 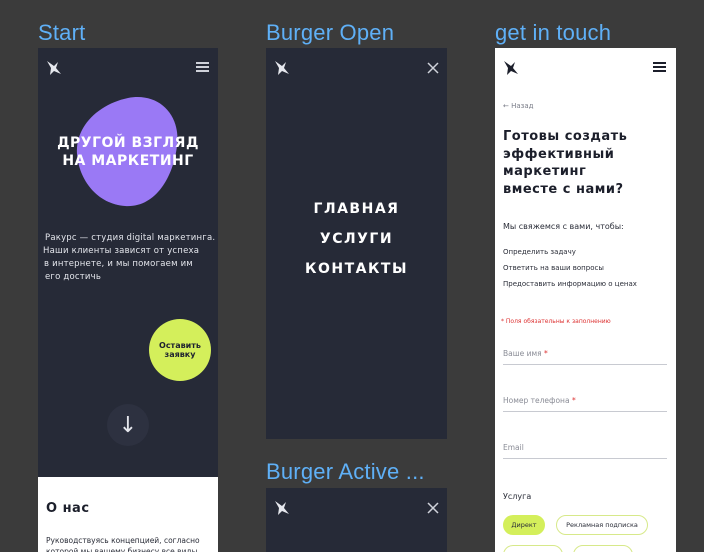 I want to click on phone-field: Номер телефона *, so click(x=585, y=402).